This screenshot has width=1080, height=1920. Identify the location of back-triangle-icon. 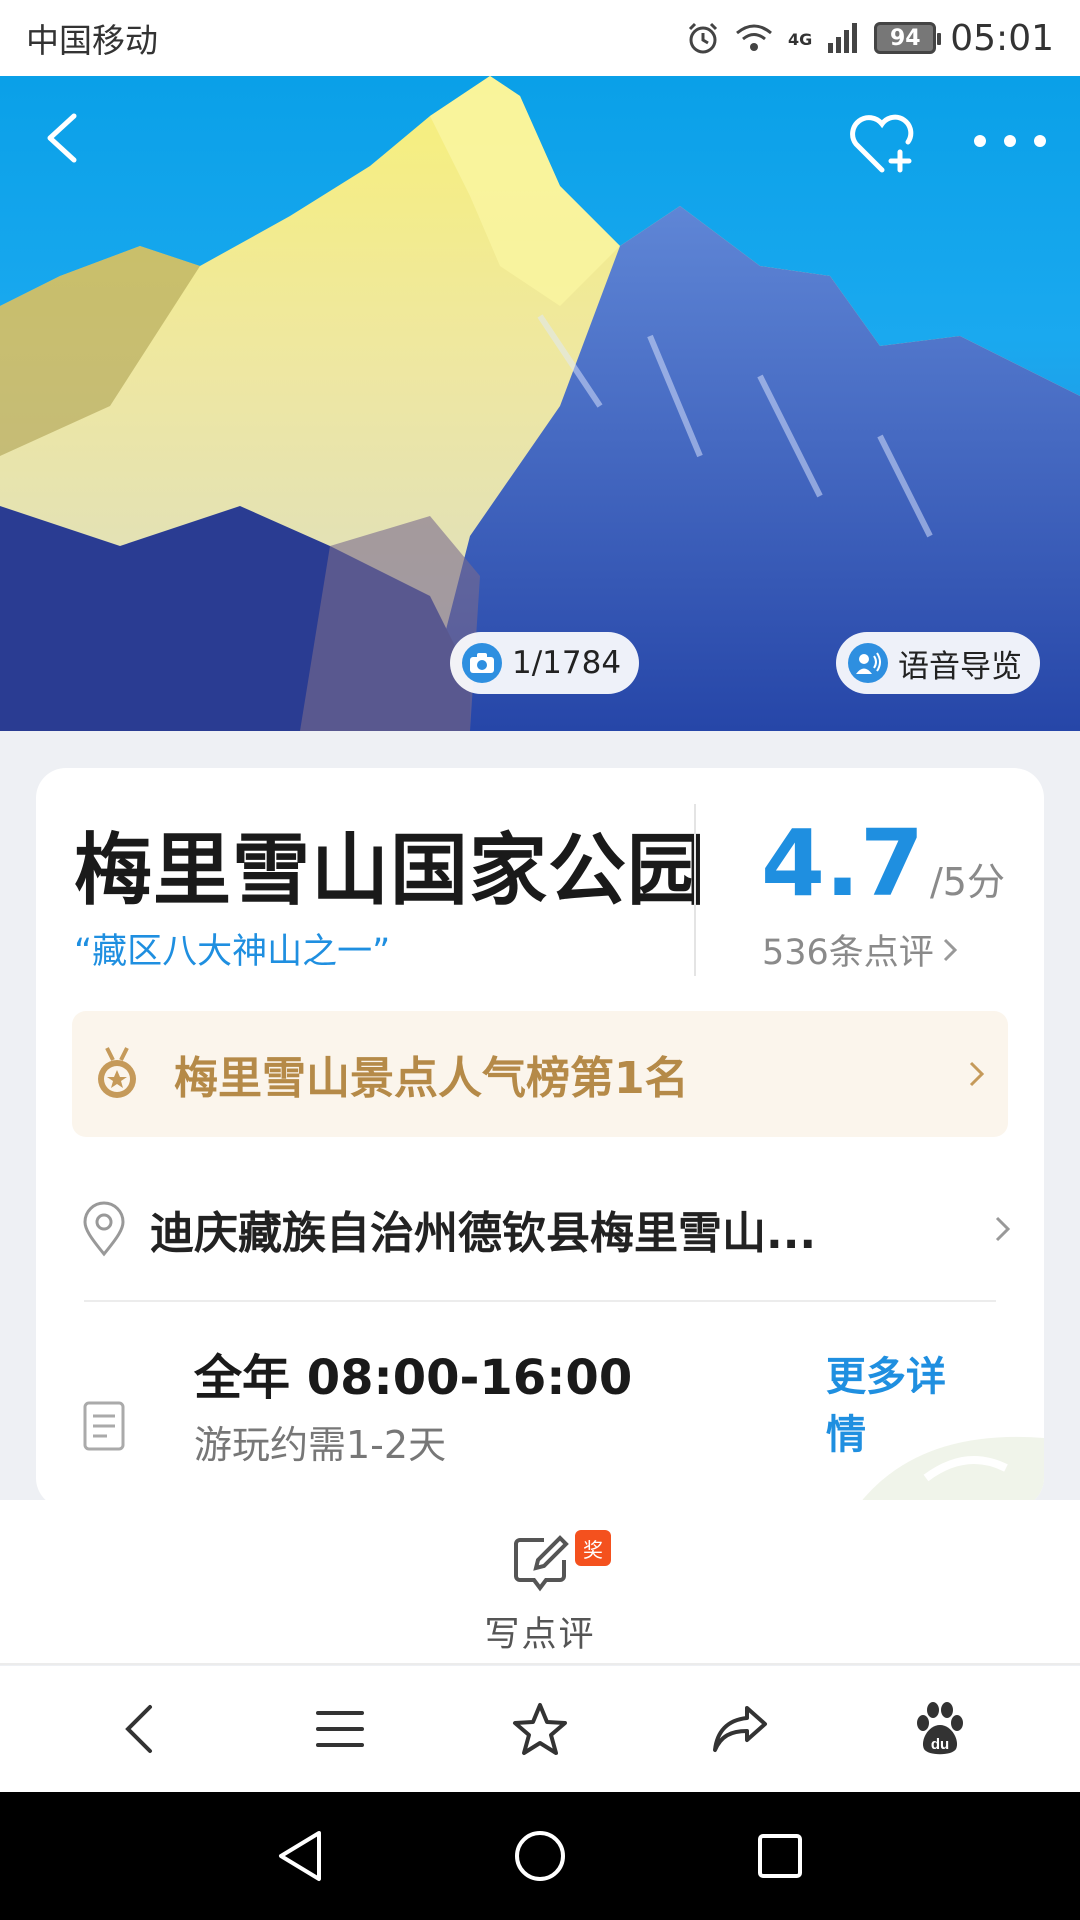
(300, 1856).